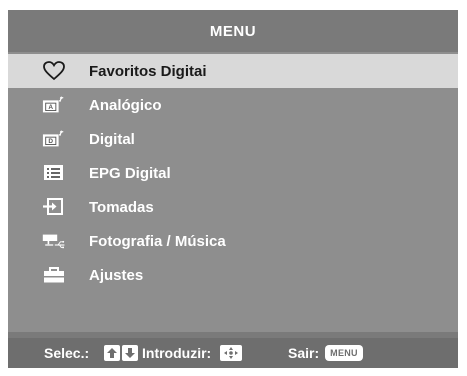  I want to click on menu-title-bar: MENU, so click(233, 31).